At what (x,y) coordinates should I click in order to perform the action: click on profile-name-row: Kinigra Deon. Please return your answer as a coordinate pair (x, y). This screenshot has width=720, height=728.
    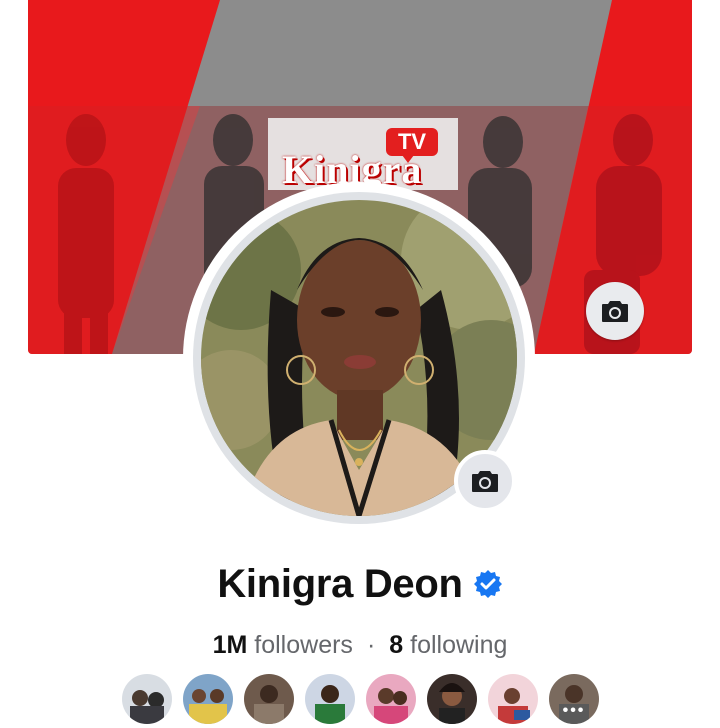
    Looking at the image, I should click on (360, 584).